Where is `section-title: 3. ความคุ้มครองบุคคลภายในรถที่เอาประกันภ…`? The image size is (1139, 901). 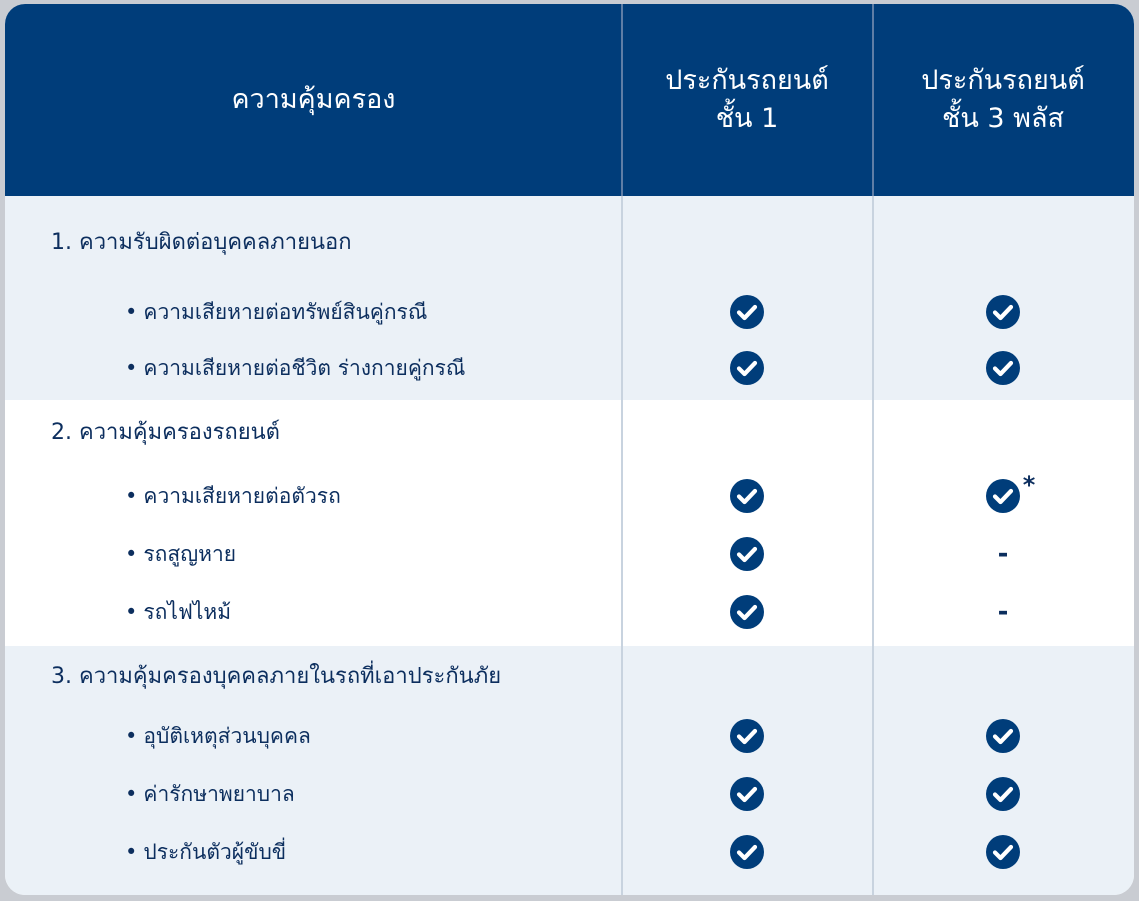
section-title: 3. ความคุ้มครองบุคคลภายในรถที่เอาประกันภ… is located at coordinates (276, 676).